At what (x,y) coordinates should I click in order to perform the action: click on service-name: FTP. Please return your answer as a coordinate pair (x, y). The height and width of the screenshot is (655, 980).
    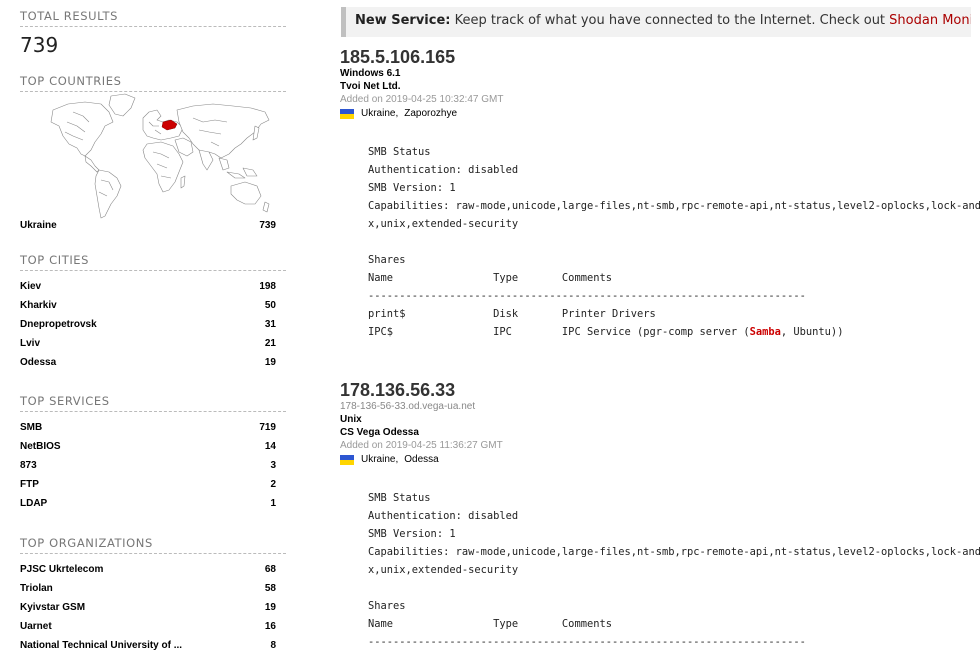
    Looking at the image, I should click on (29, 484).